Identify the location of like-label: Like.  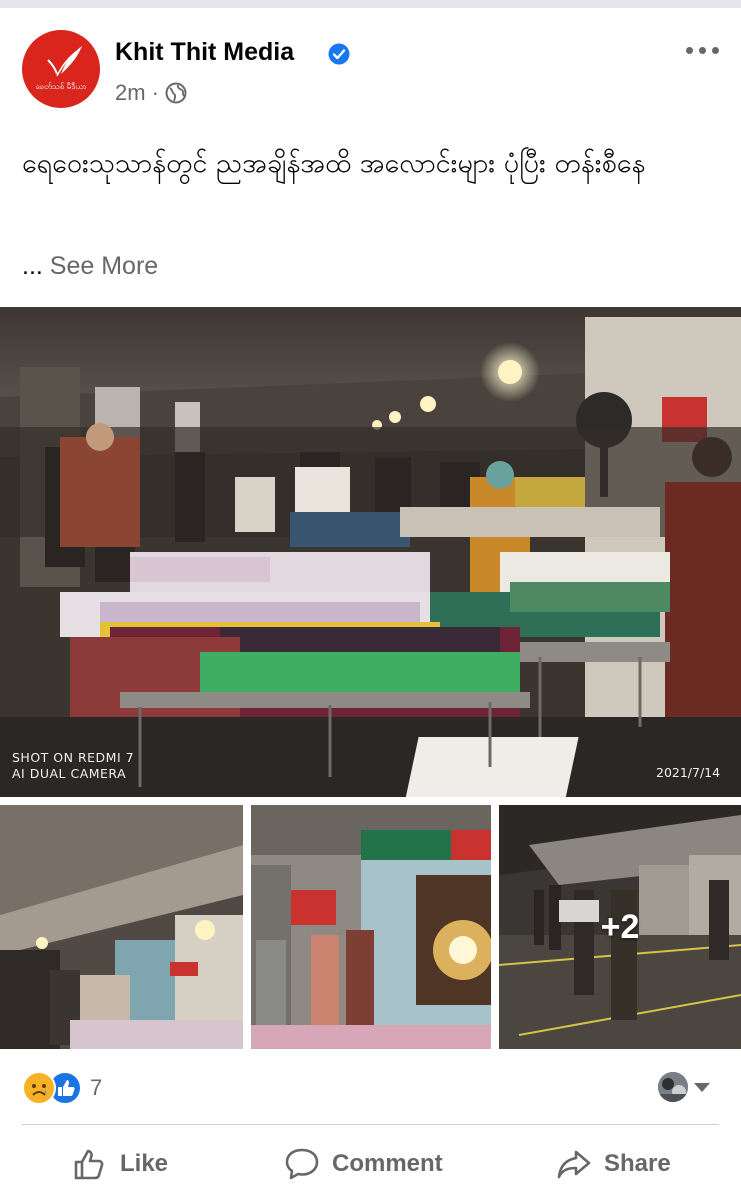
(144, 1163).